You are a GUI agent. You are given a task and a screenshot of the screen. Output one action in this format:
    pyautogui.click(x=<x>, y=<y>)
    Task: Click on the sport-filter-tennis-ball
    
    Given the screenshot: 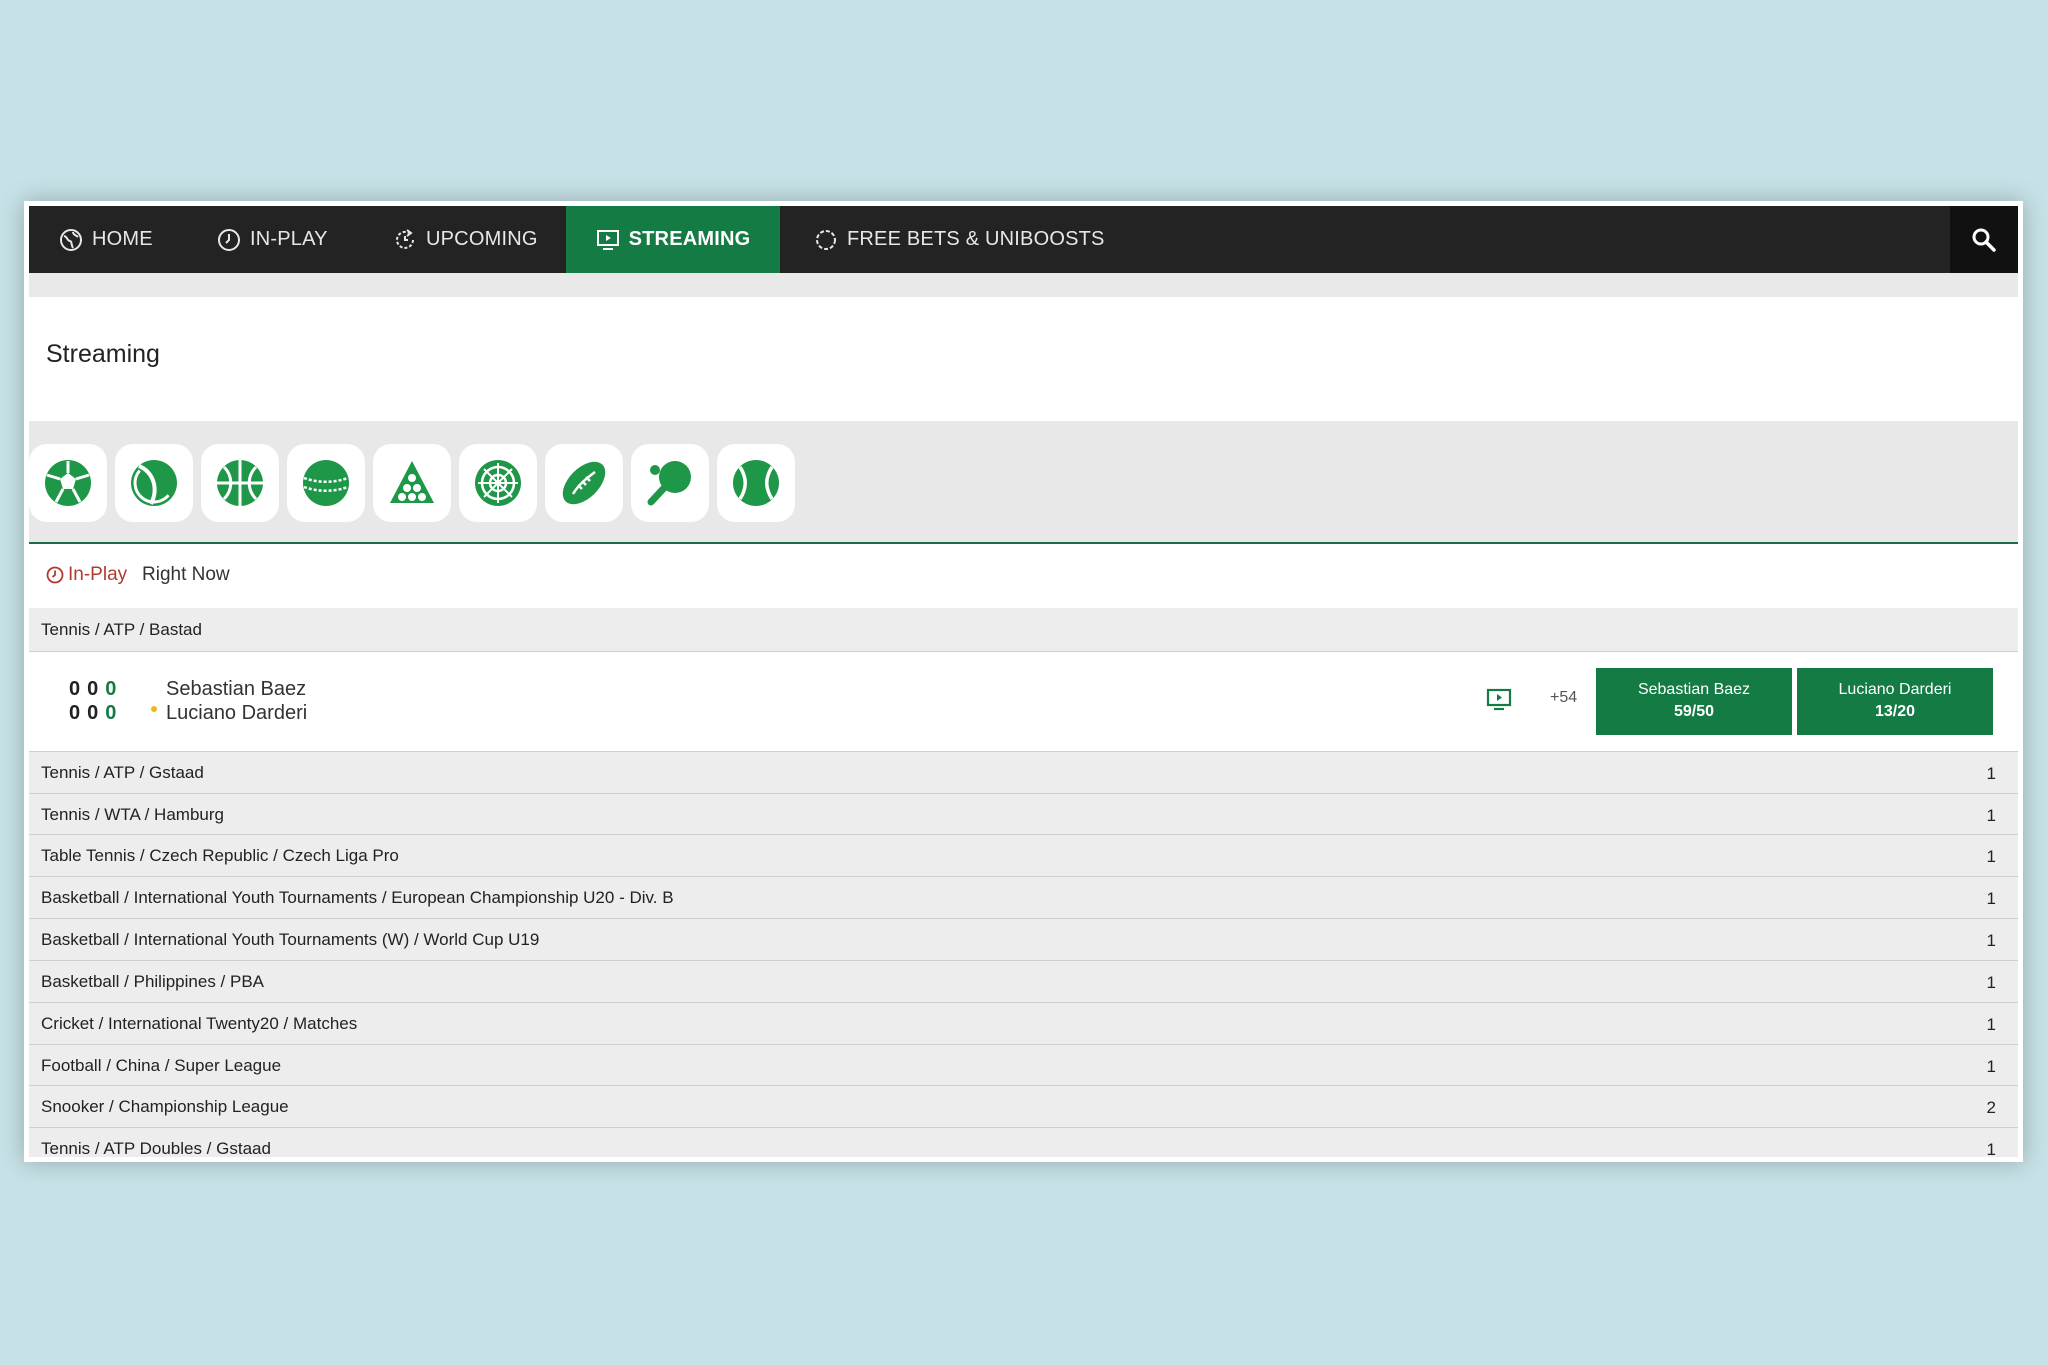 What is the action you would take?
    pyautogui.click(x=756, y=483)
    